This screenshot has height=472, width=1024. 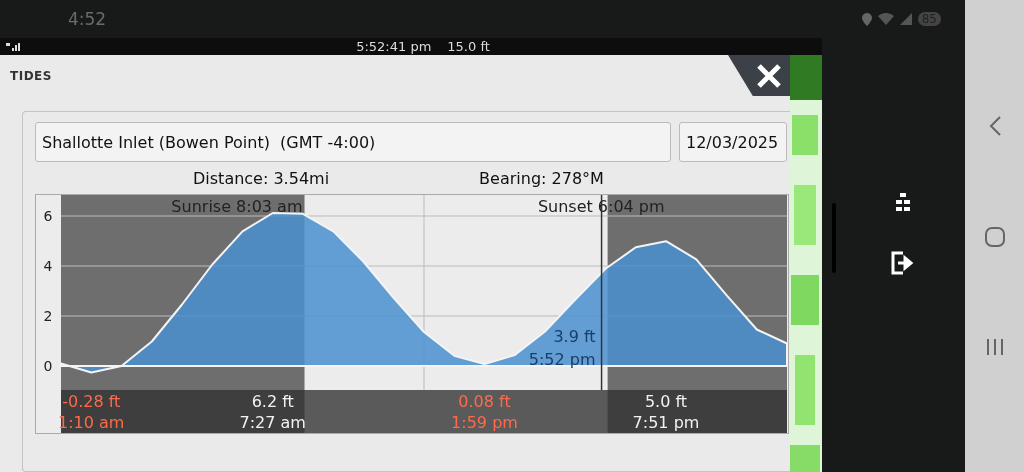 I want to click on wifi-icon, so click(x=885, y=19).